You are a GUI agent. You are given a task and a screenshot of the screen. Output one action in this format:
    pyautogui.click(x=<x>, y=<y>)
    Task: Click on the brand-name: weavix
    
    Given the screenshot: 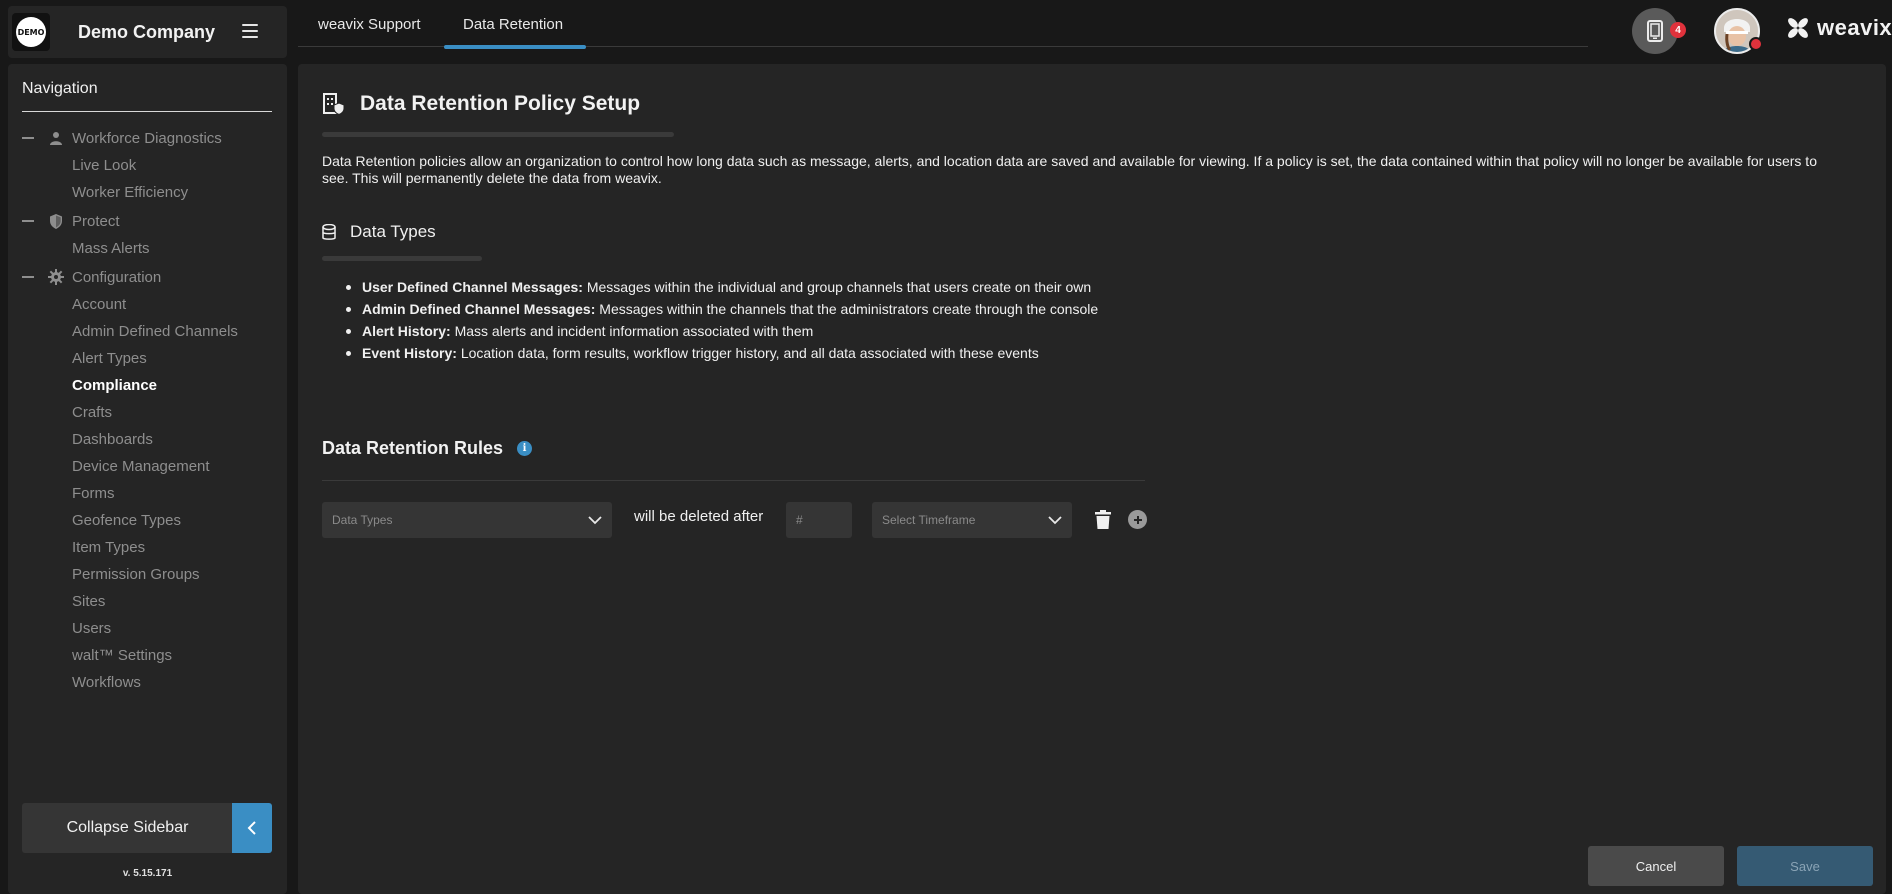 What is the action you would take?
    pyautogui.click(x=1854, y=27)
    